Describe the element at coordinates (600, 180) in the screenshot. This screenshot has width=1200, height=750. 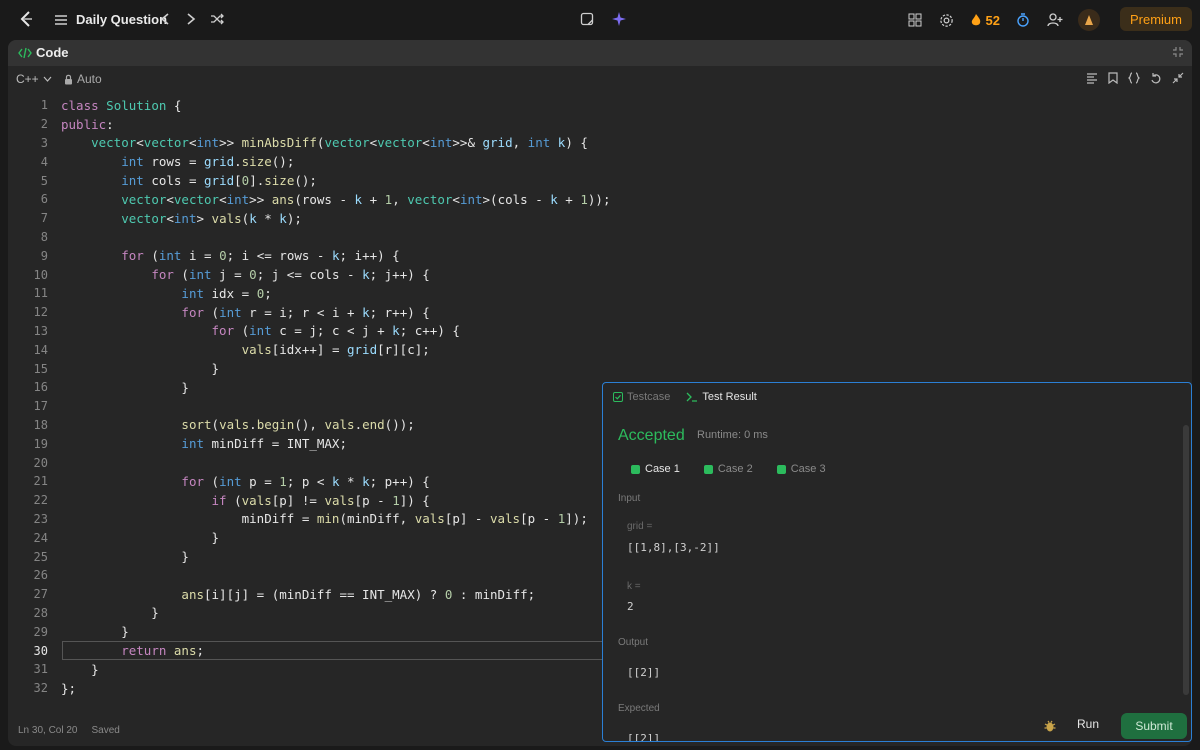
I see `code-line: 5 int cols = grid[0].size();` at that location.